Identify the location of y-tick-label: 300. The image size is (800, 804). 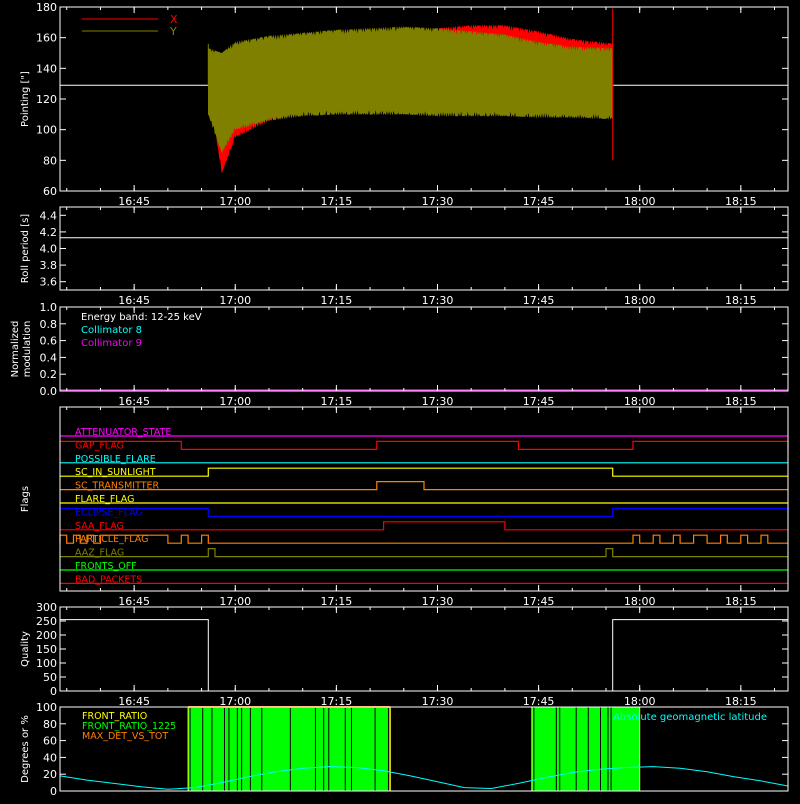
(46, 607).